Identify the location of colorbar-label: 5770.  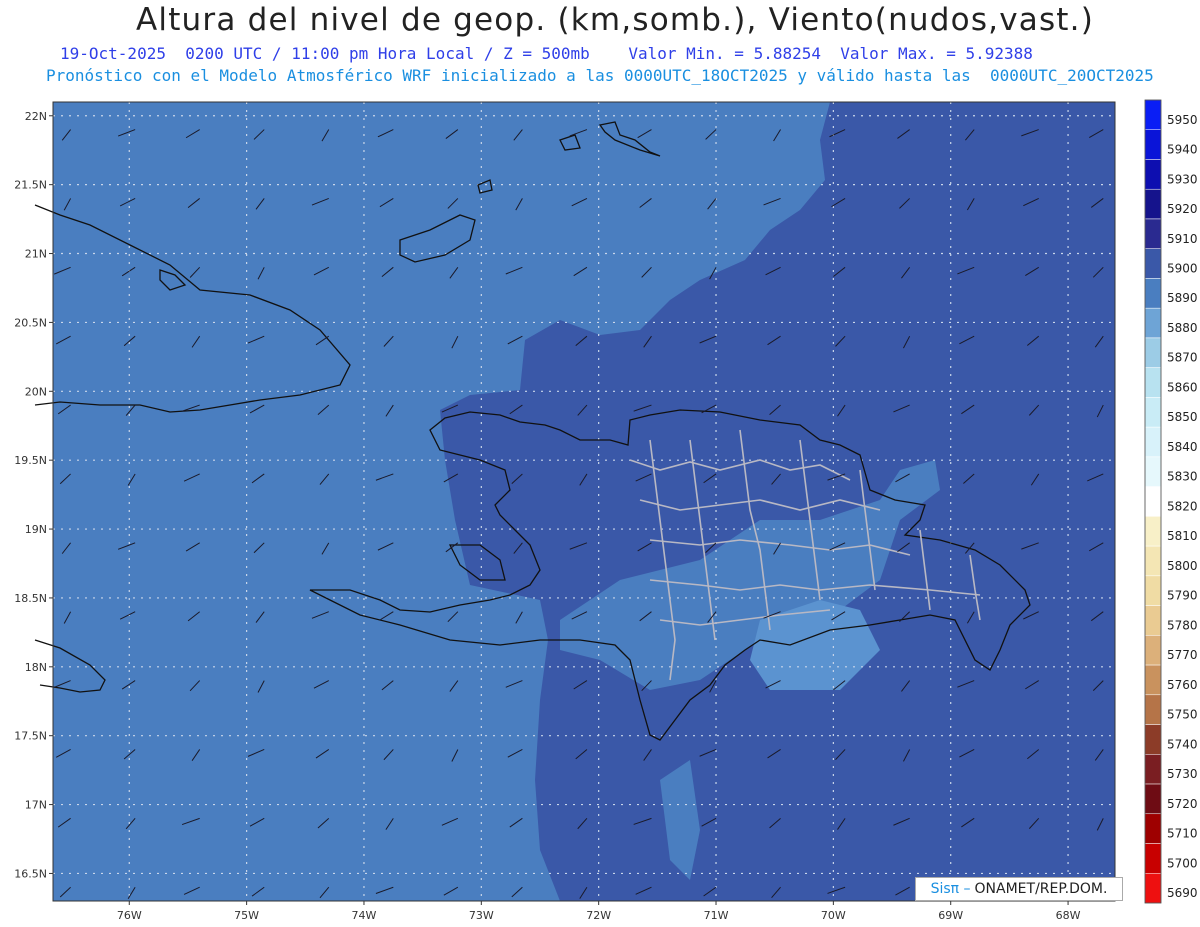
(1182, 655).